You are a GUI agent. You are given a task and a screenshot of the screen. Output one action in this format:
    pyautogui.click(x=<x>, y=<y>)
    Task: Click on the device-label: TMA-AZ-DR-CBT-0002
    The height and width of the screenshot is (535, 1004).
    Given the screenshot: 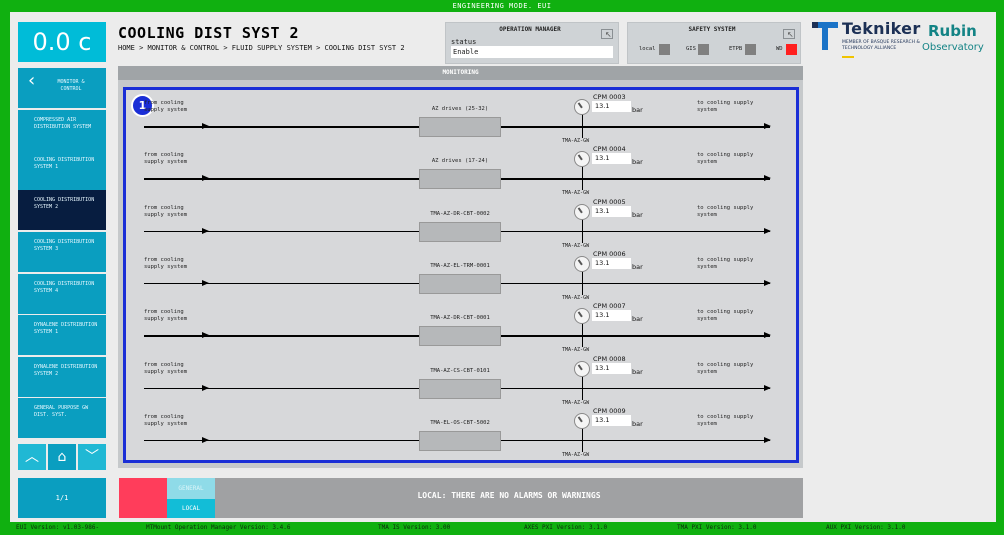 What is the action you would take?
    pyautogui.click(x=460, y=213)
    